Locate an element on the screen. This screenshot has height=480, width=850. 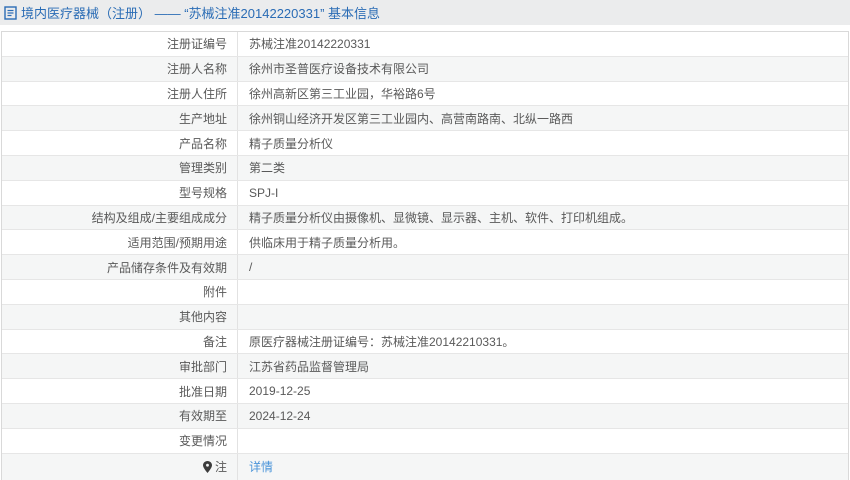
table-row: 批准日期 2019-12-25 is located at coordinates (425, 391).